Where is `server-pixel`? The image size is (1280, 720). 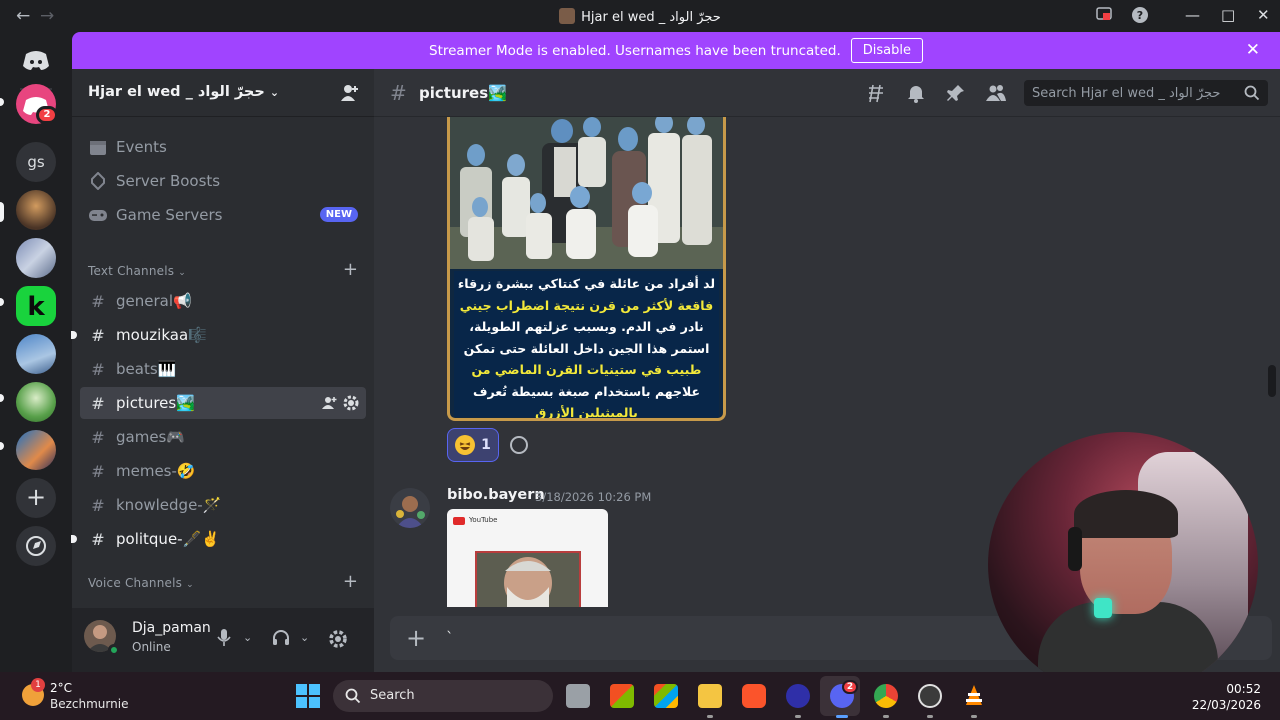 server-pixel is located at coordinates (36, 402).